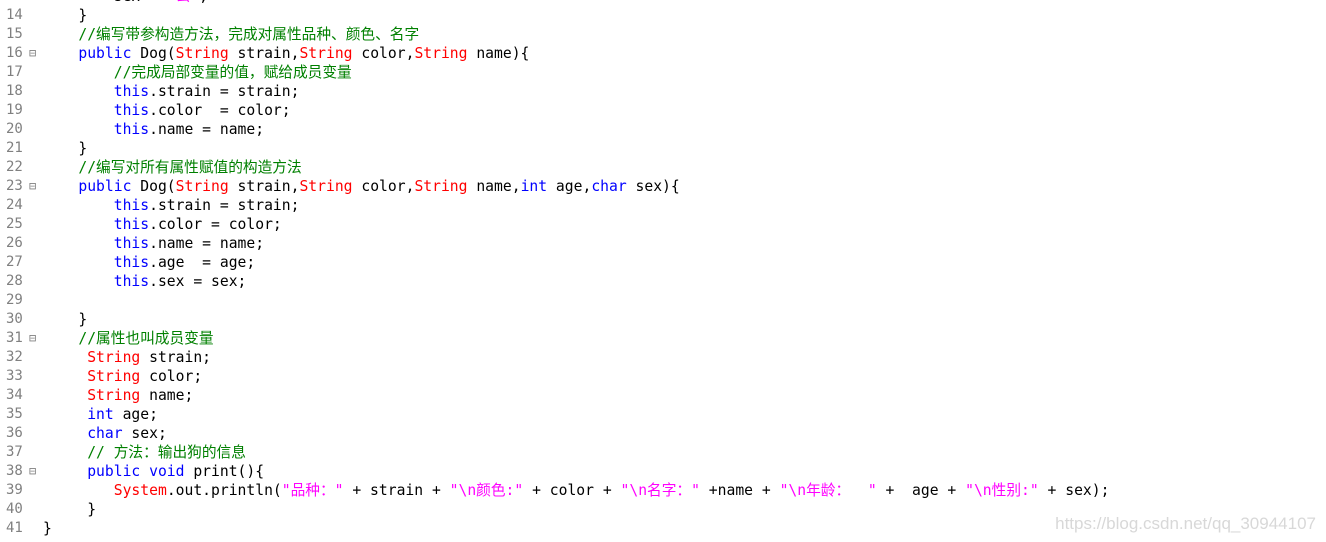  Describe the element at coordinates (167, 471) in the screenshot. I see `keyword-token: void` at that location.